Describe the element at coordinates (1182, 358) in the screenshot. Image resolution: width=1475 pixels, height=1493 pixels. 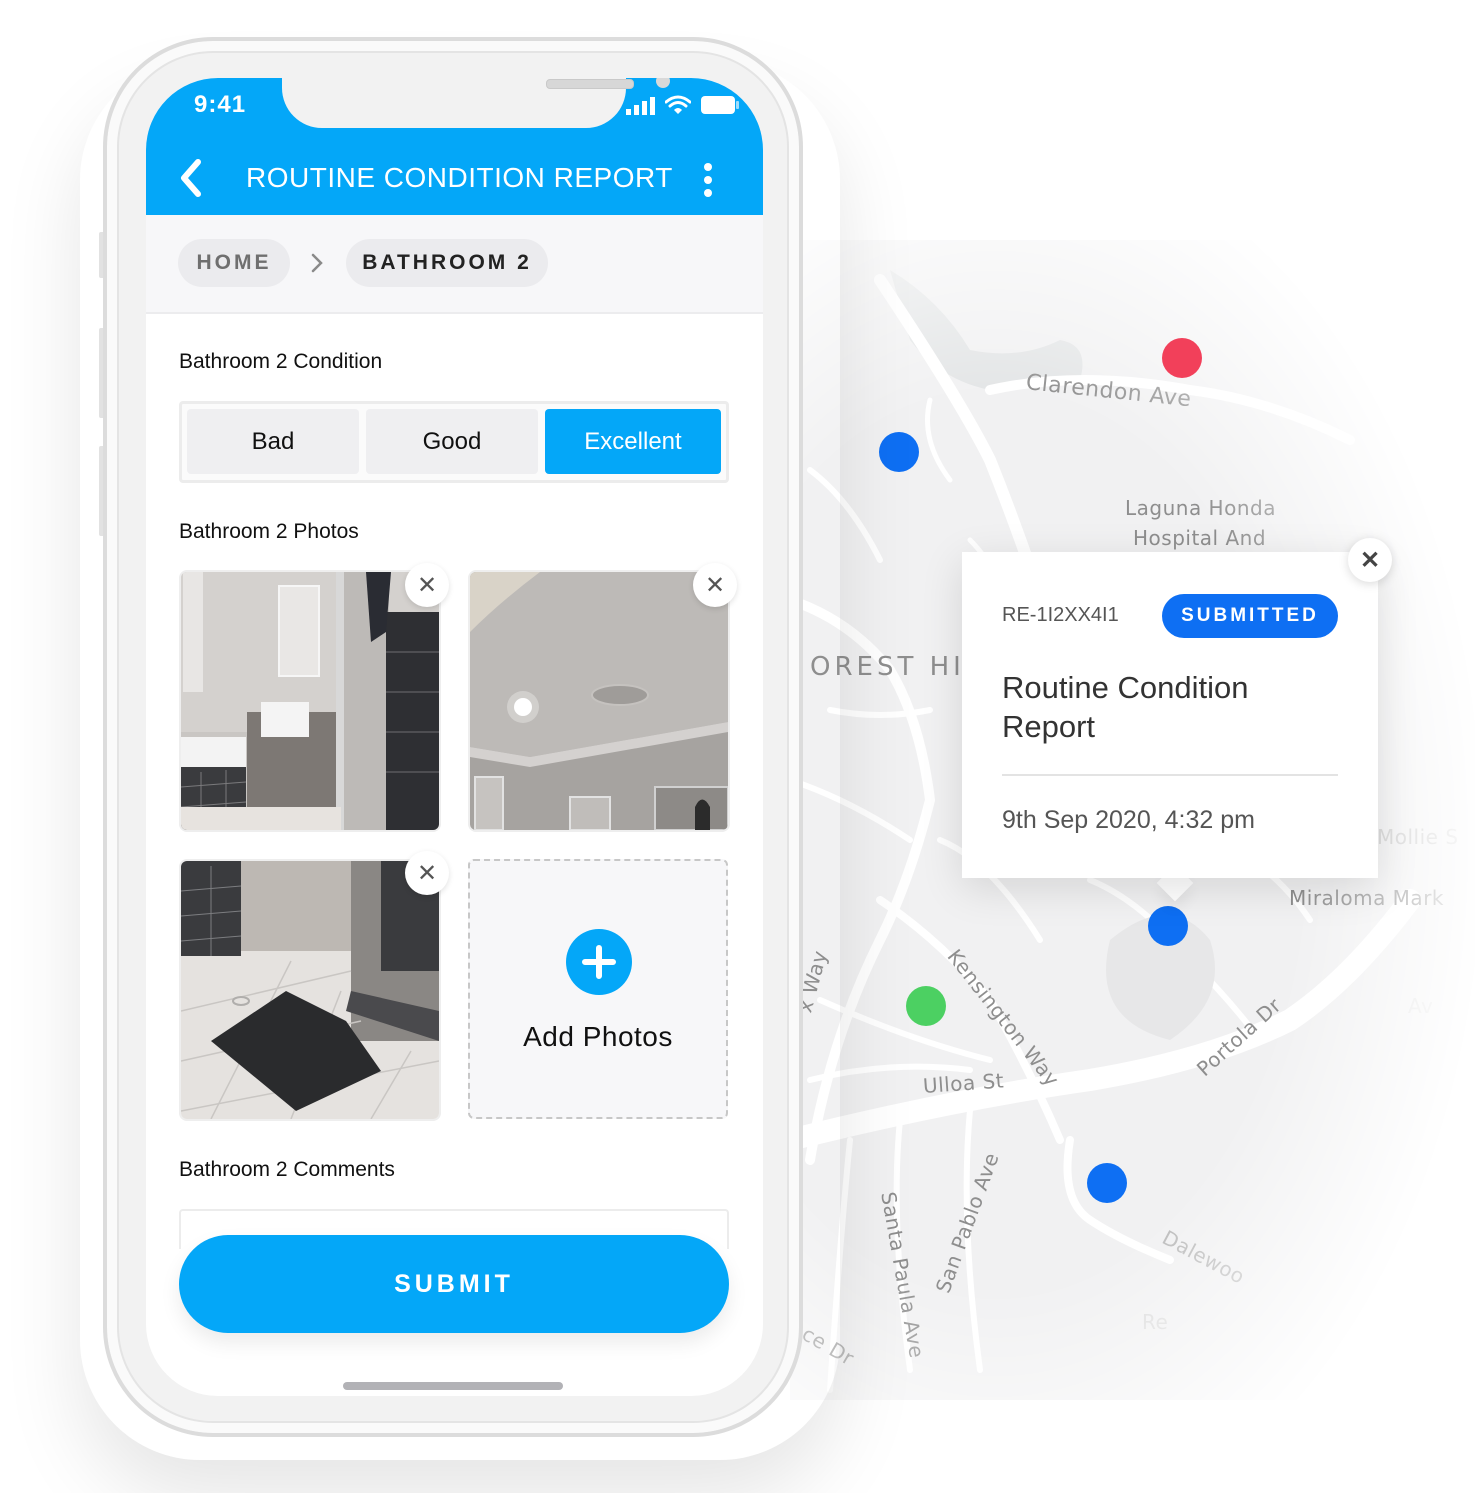
I see `map-pin-red` at that location.